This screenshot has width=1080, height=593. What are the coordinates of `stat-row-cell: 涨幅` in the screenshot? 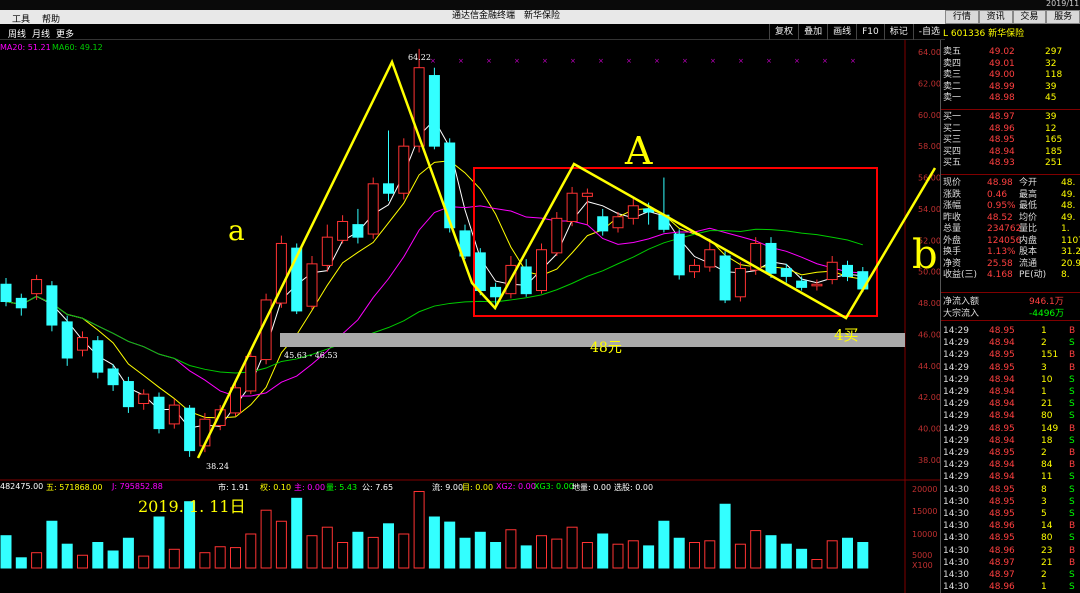 It's located at (952, 206).